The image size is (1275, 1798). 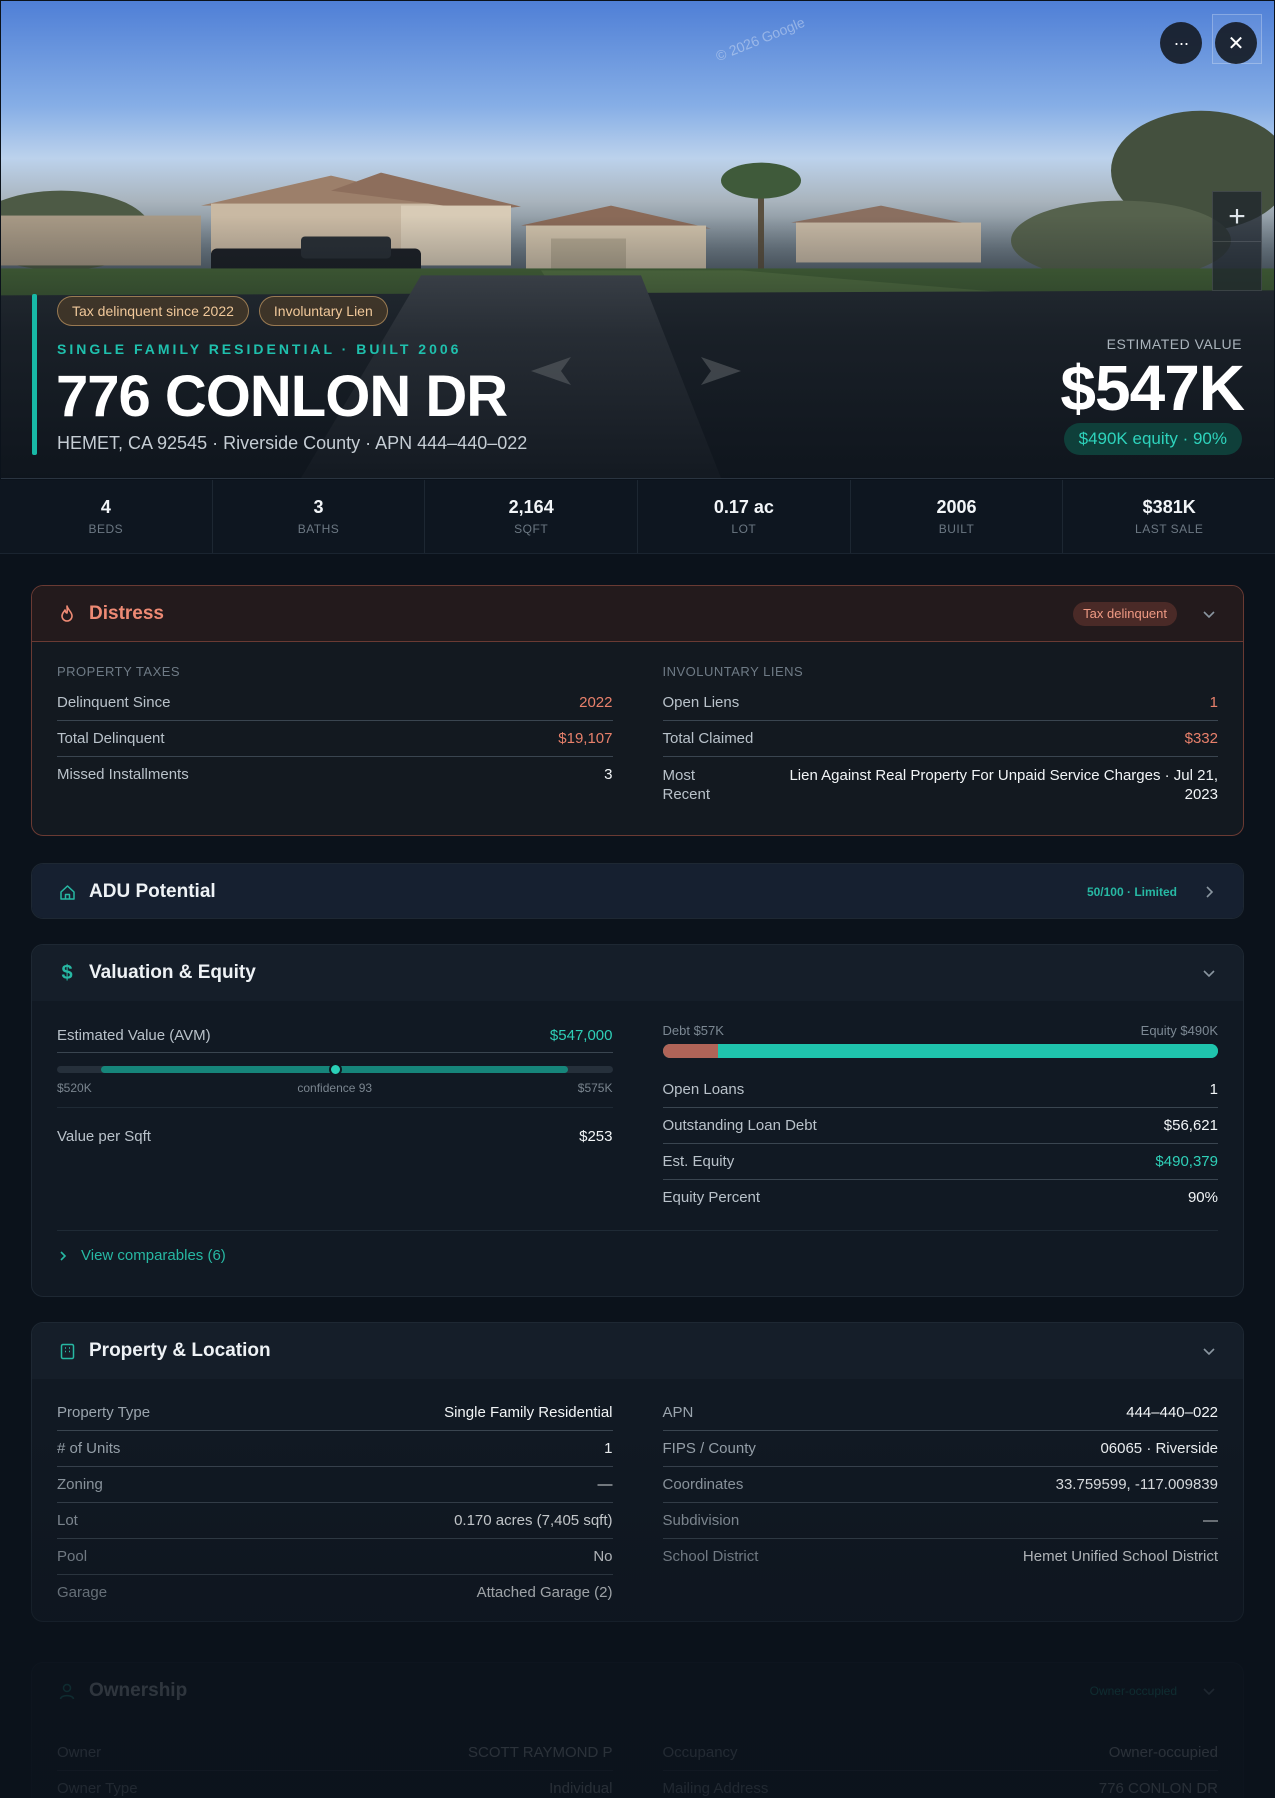 I want to click on close-icon: ✕, so click(x=1236, y=43).